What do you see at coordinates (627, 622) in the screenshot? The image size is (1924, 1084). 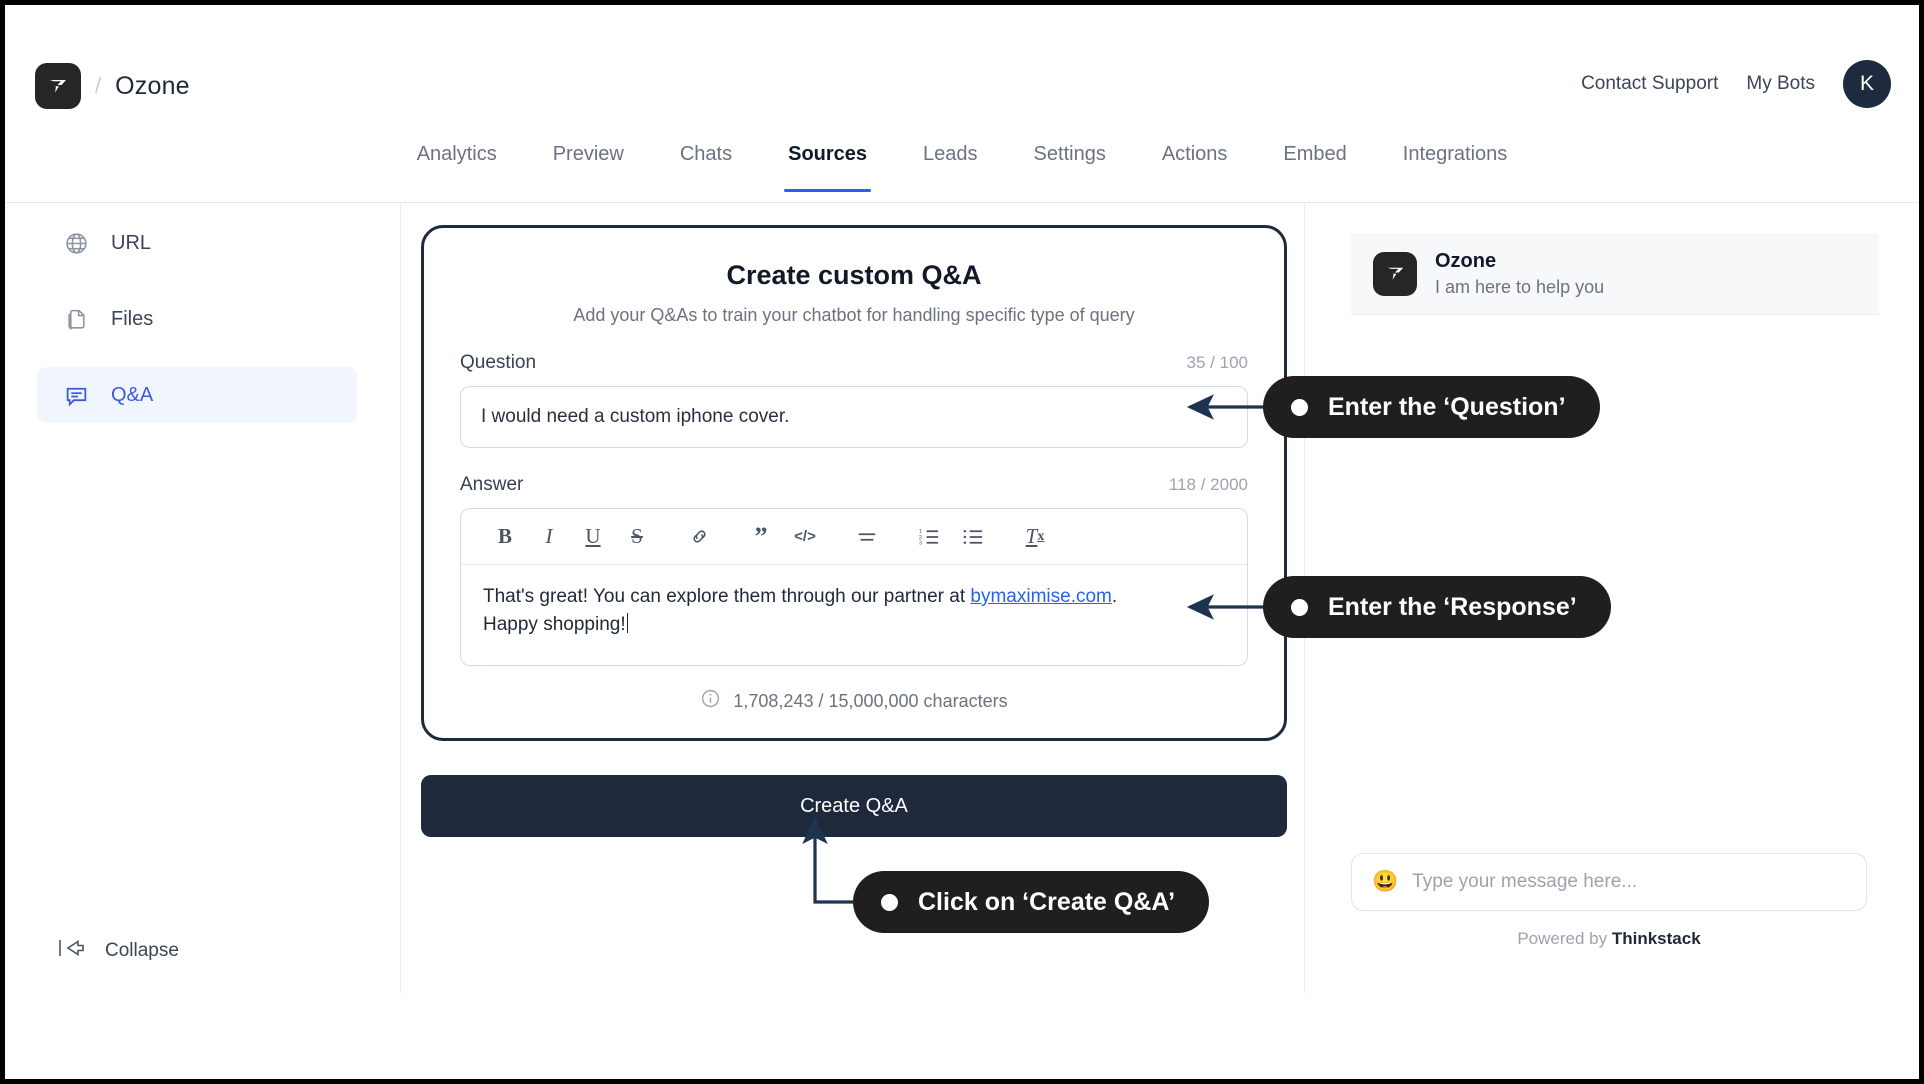 I see `text-caret` at bounding box center [627, 622].